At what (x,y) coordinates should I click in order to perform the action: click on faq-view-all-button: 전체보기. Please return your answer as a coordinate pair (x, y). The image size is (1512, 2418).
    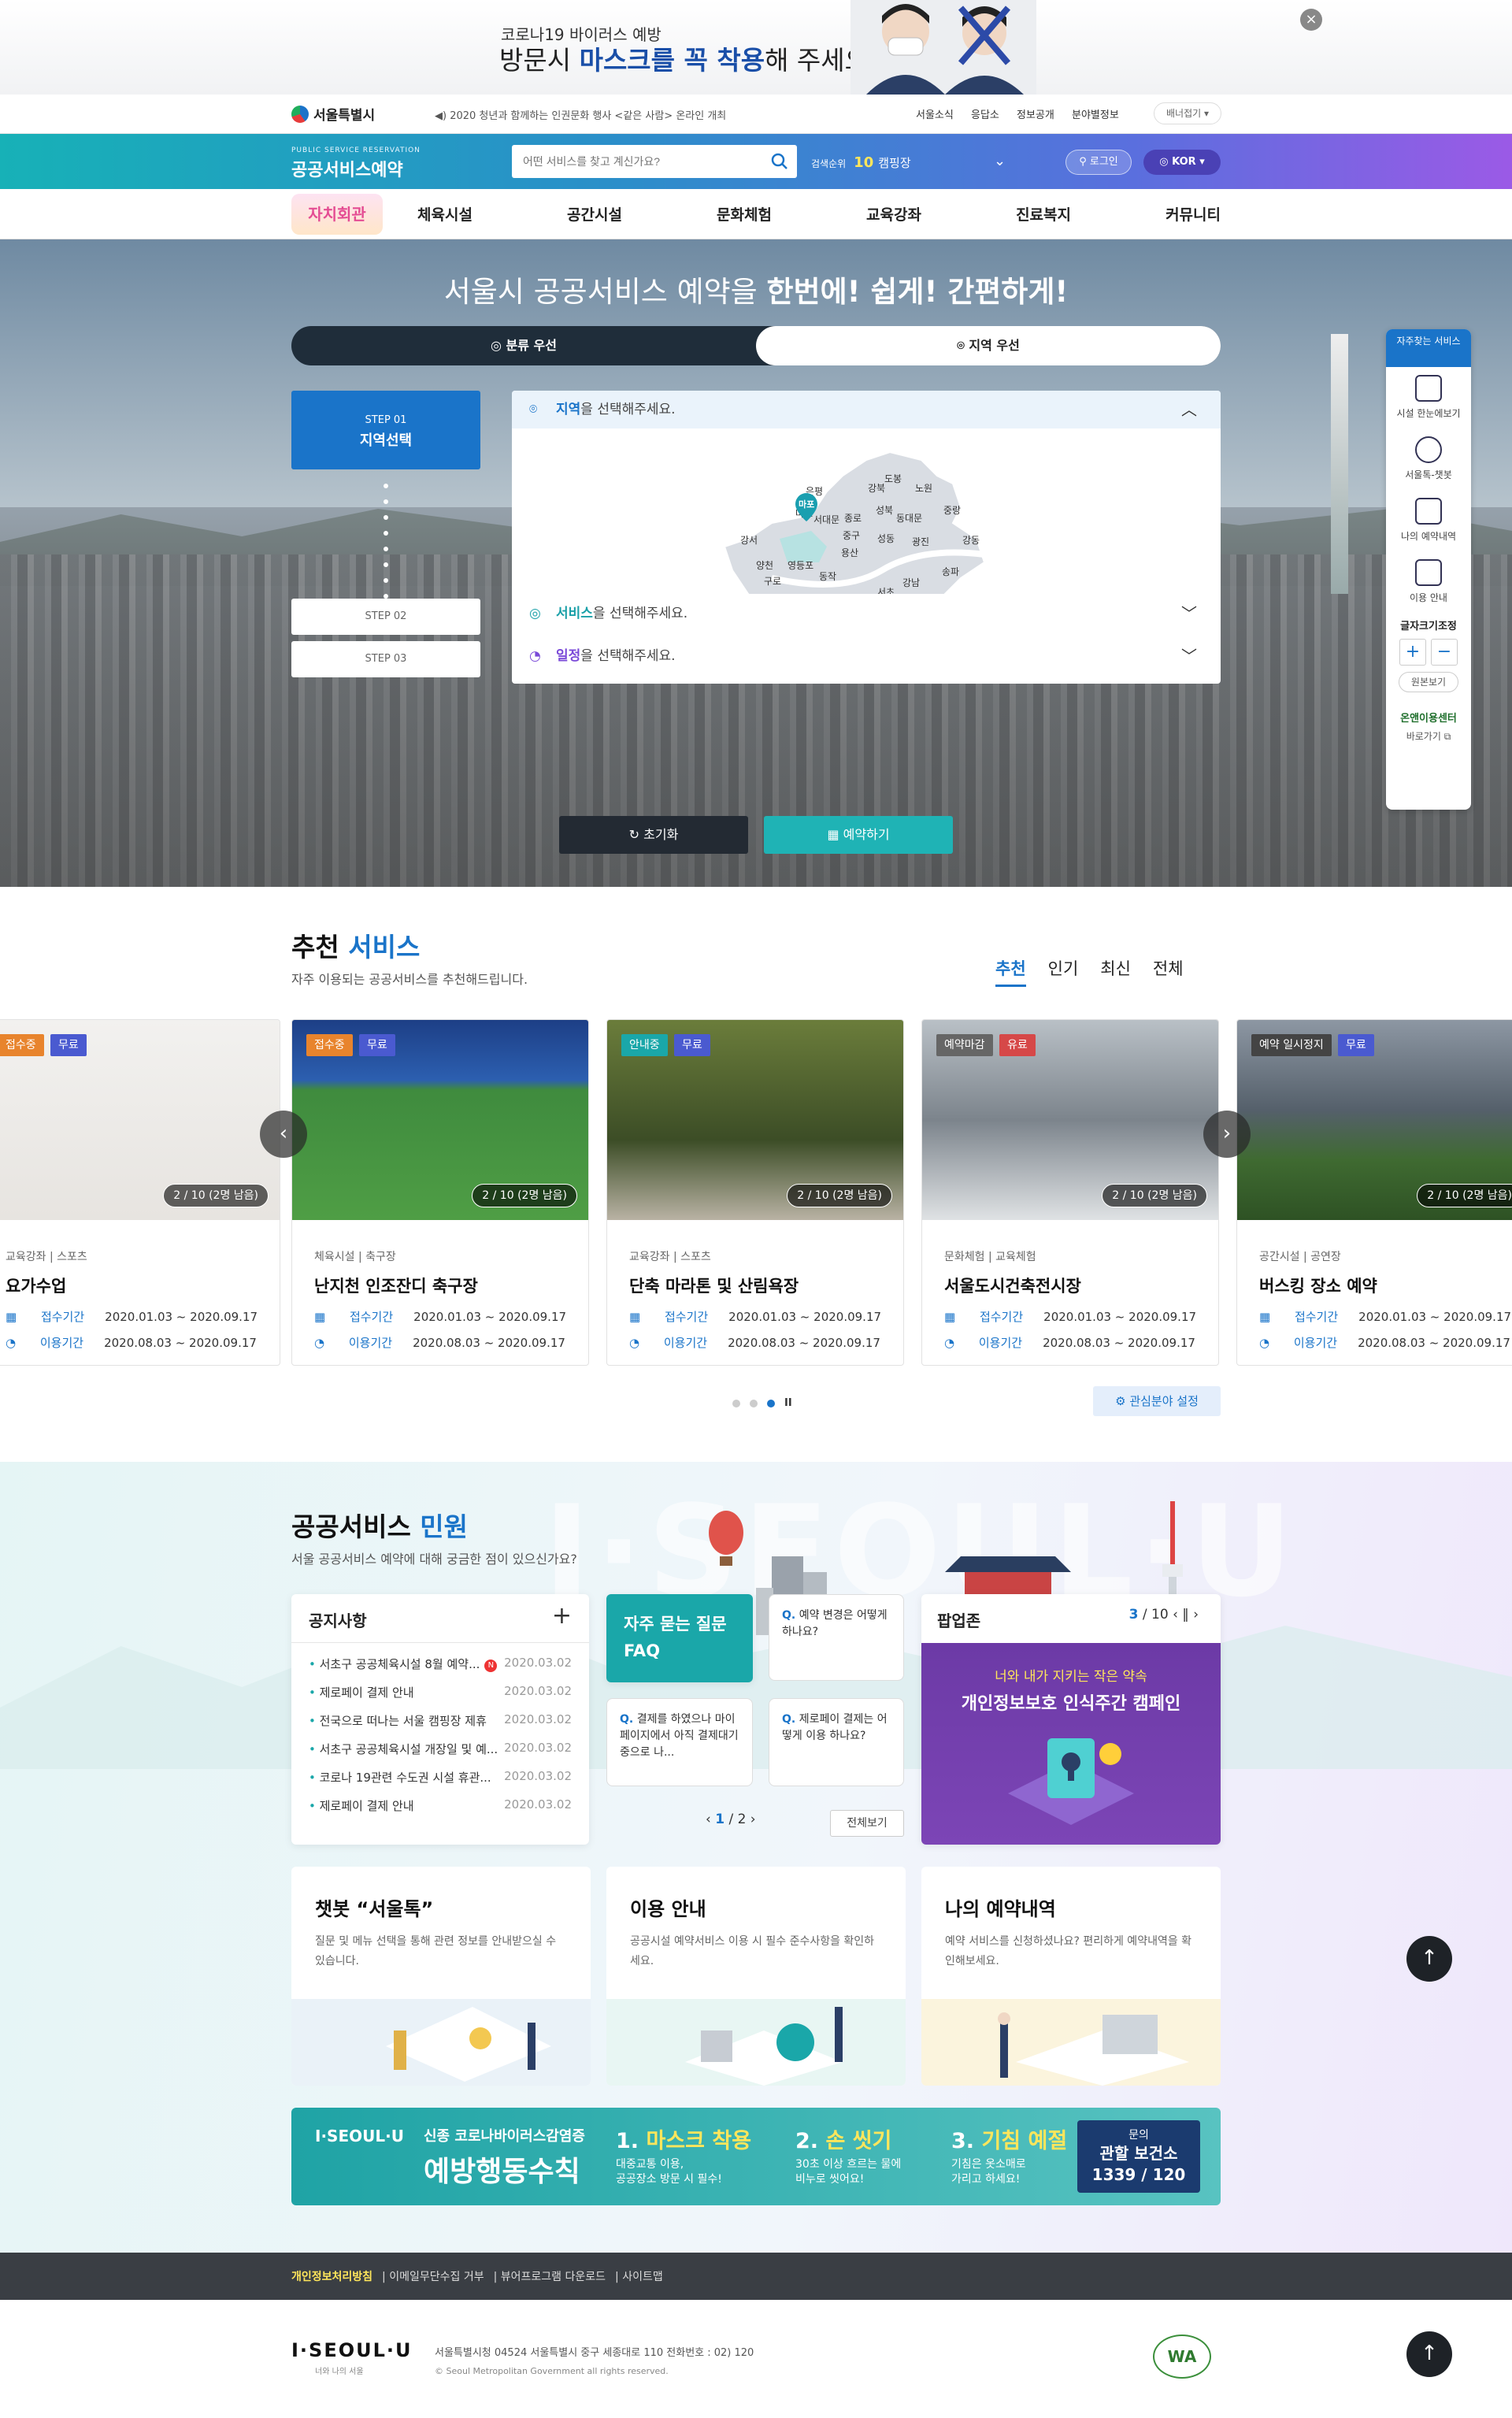
    Looking at the image, I should click on (867, 1823).